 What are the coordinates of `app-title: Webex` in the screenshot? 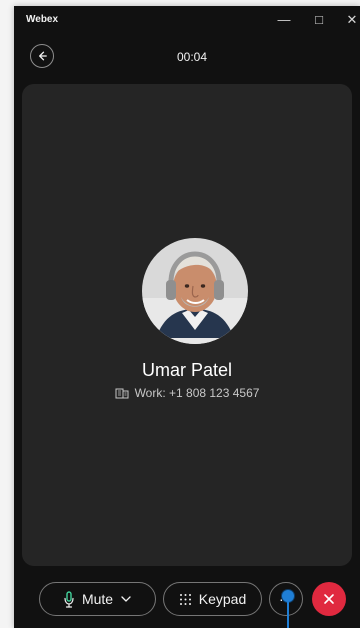 It's located at (42, 19).